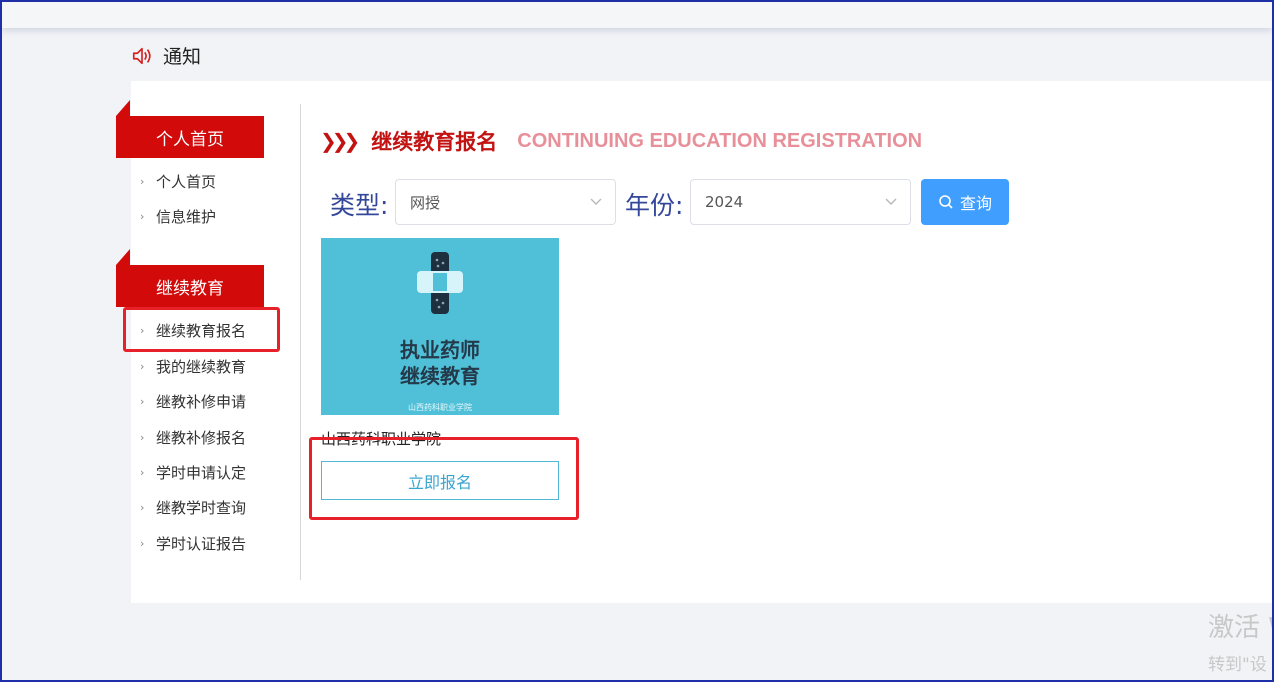 The height and width of the screenshot is (682, 1274). I want to click on activation-watermark-hint: 转到"设, so click(1237, 665).